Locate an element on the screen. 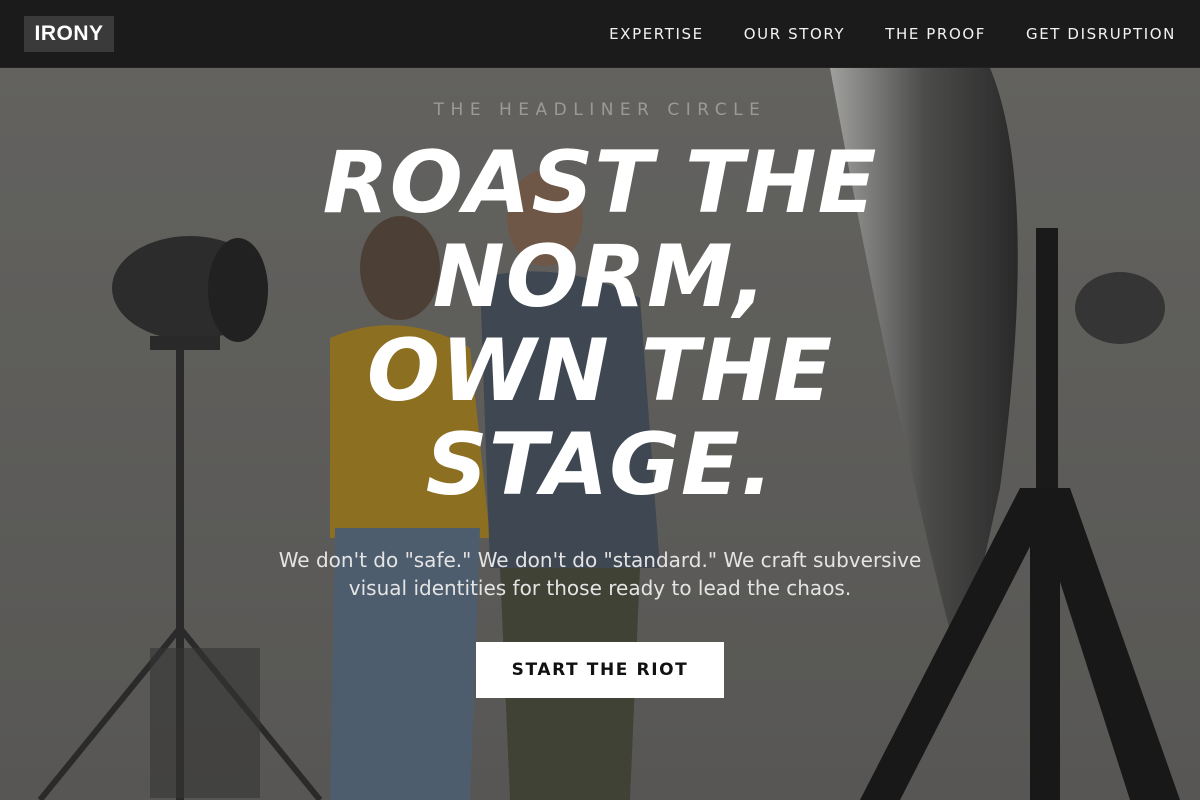 The image size is (1200, 800). headline-line: STAGE. is located at coordinates (600, 465).